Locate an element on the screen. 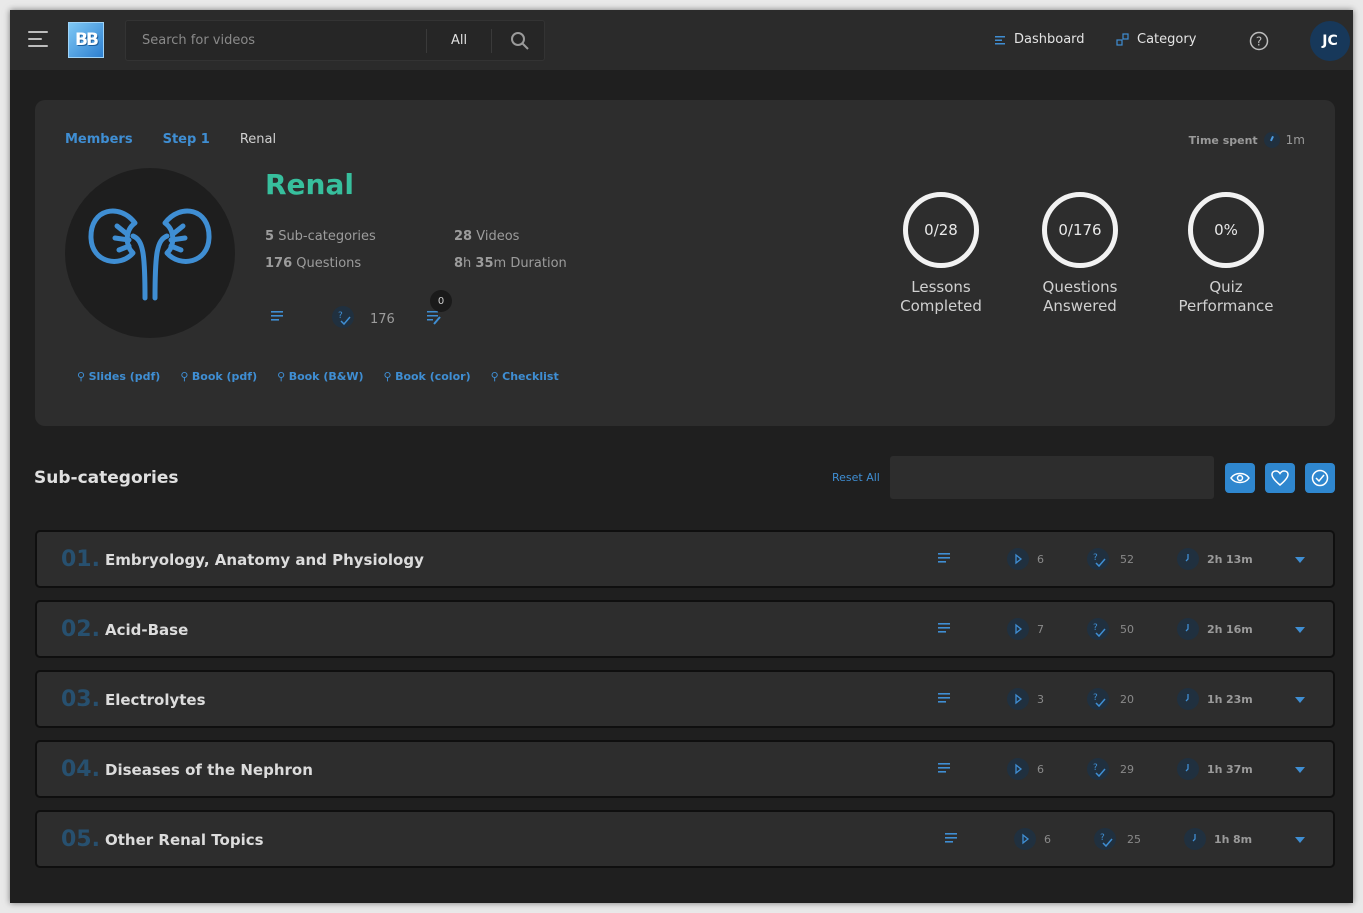 The height and width of the screenshot is (913, 1363). kidney-icon is located at coordinates (150, 254).